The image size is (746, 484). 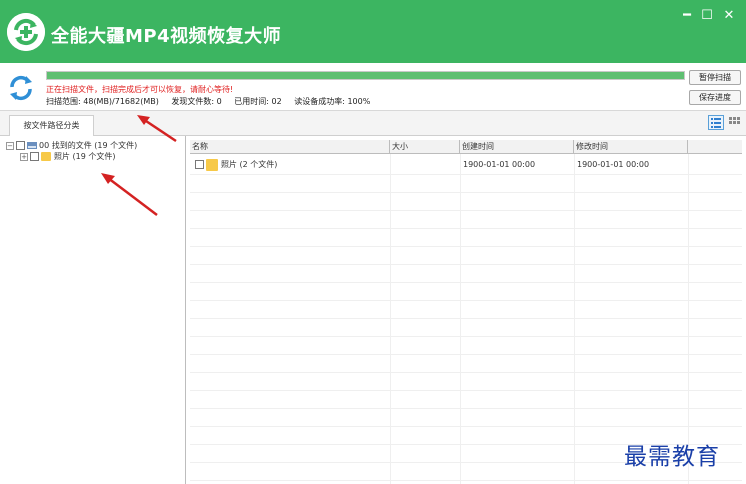 What do you see at coordinates (10, 145) in the screenshot?
I see `collapse-toggle-icon: −` at bounding box center [10, 145].